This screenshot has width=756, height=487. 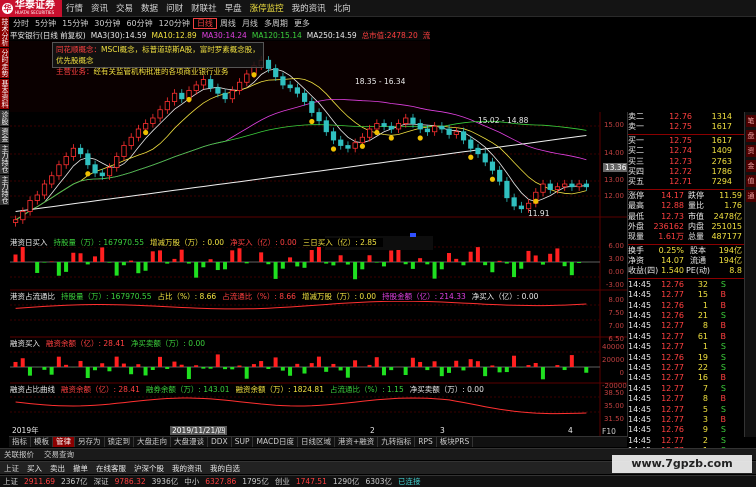 I want to click on tick-row-cell: 21, so click(x=702, y=316).